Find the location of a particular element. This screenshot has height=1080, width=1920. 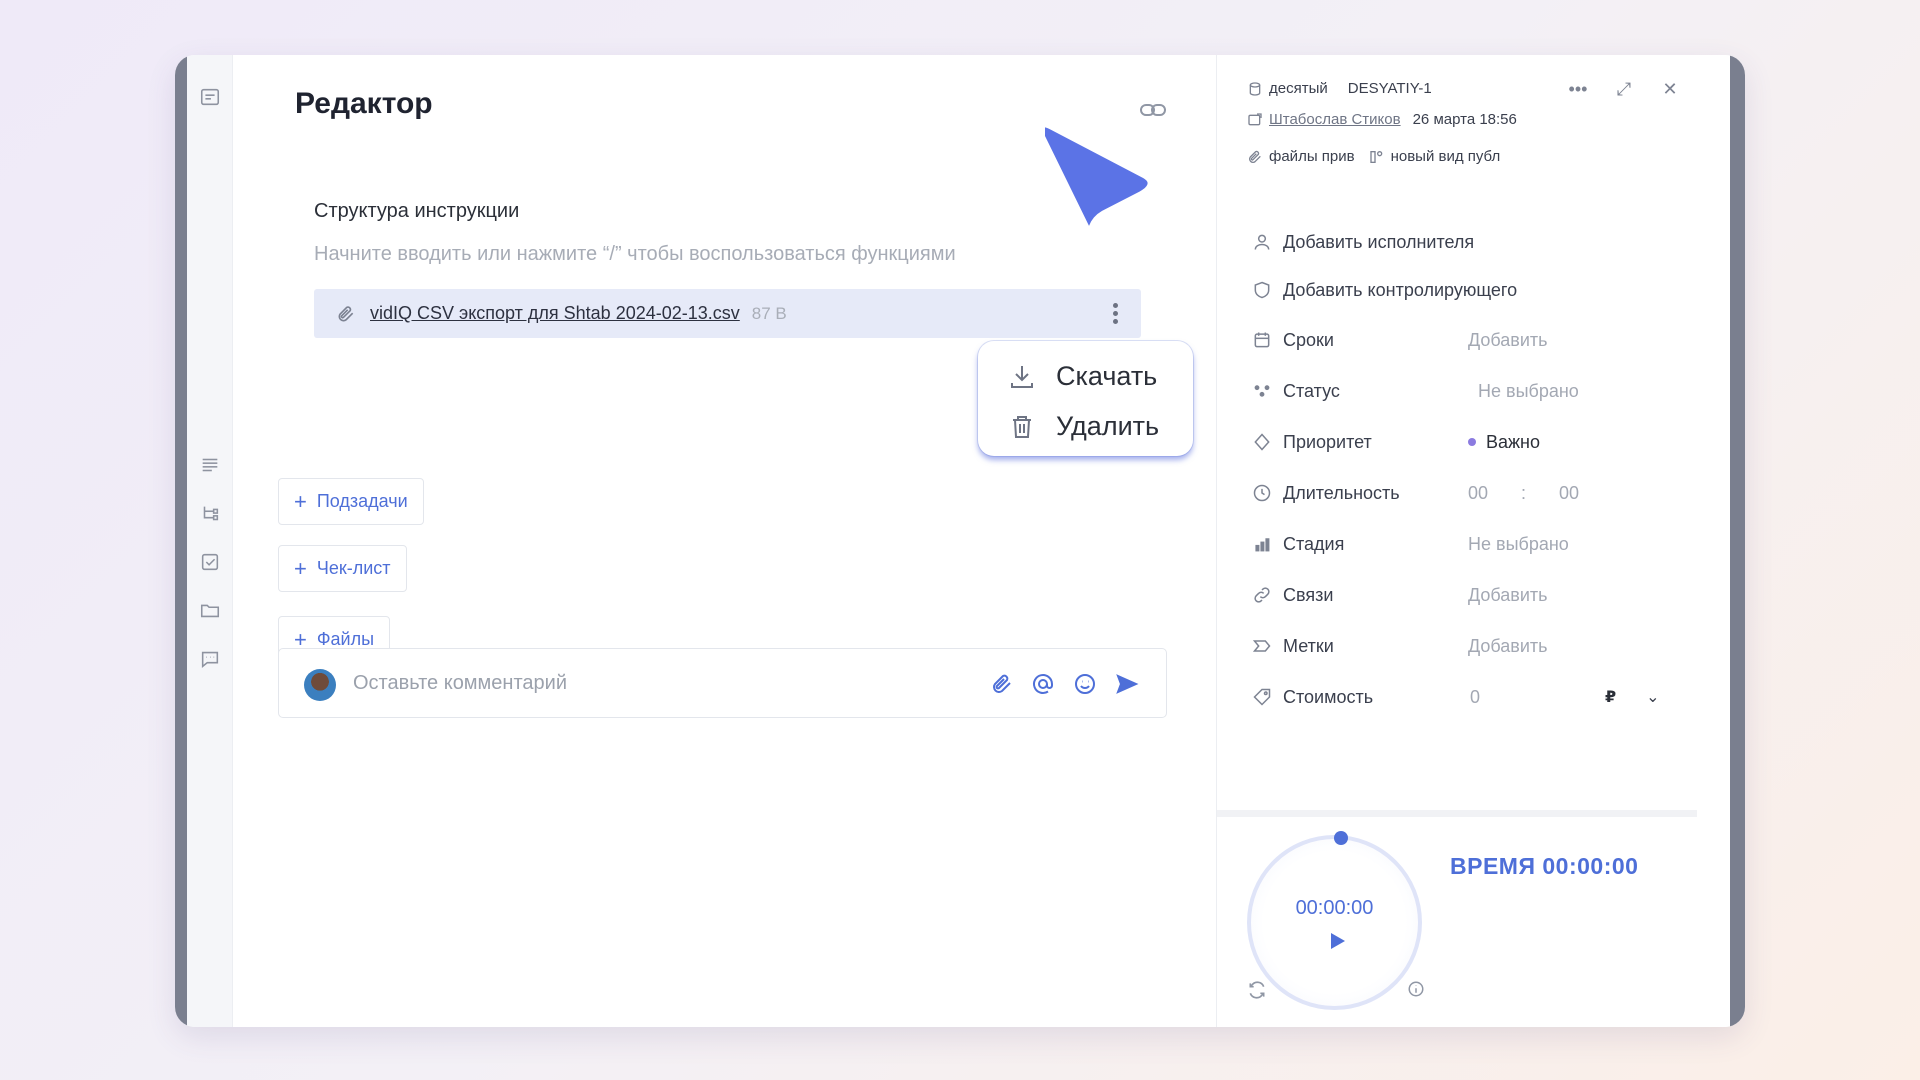

prop-value: Важно is located at coordinates (1513, 442).